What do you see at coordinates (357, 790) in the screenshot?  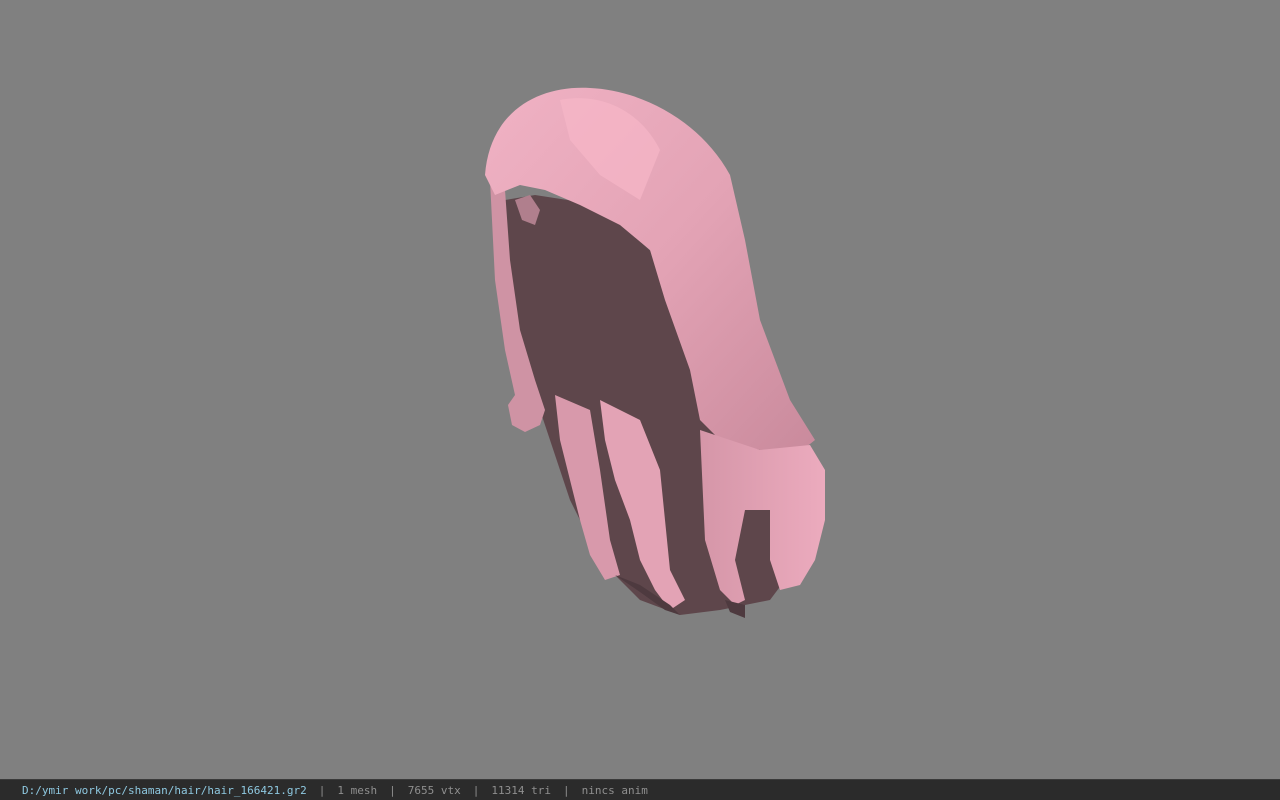 I see `status-mesh-count: 1 mesh` at bounding box center [357, 790].